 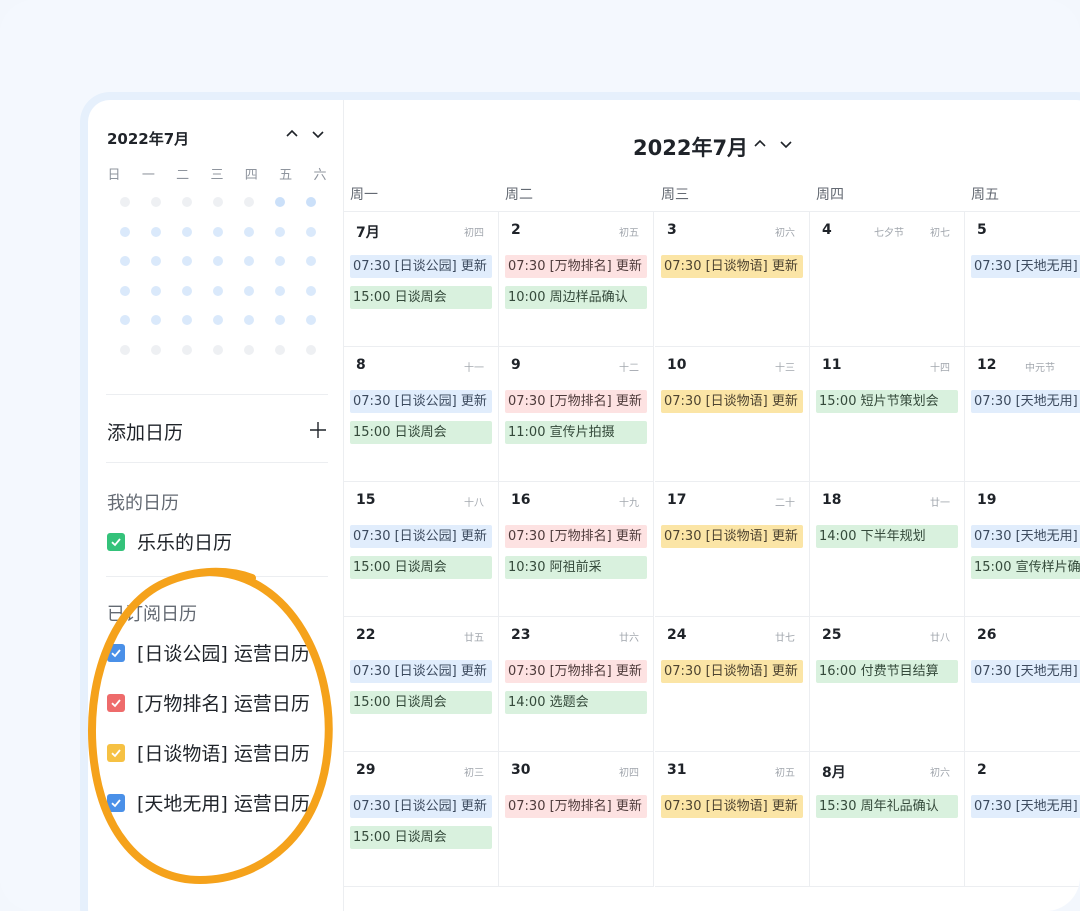 What do you see at coordinates (576, 279) in the screenshot?
I see `day-cell: 2 初五 07:30 [万物排名] 更新 10:00 周边样品确认` at bounding box center [576, 279].